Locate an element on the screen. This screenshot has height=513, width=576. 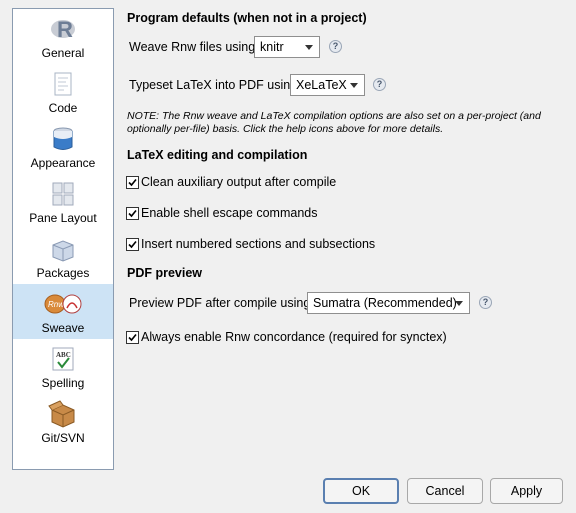
sidebar-item-label: Packages is located at coordinates (63, 273).